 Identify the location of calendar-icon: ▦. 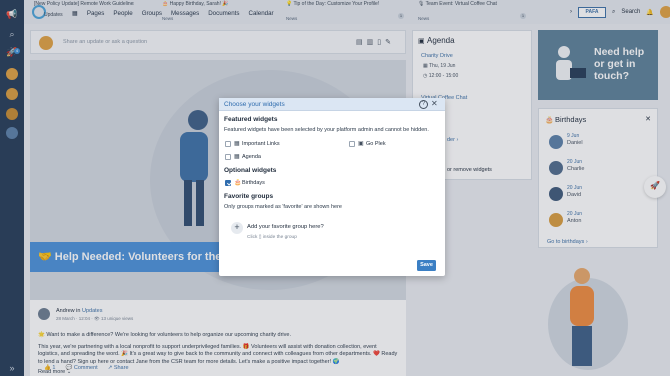
(237, 157).